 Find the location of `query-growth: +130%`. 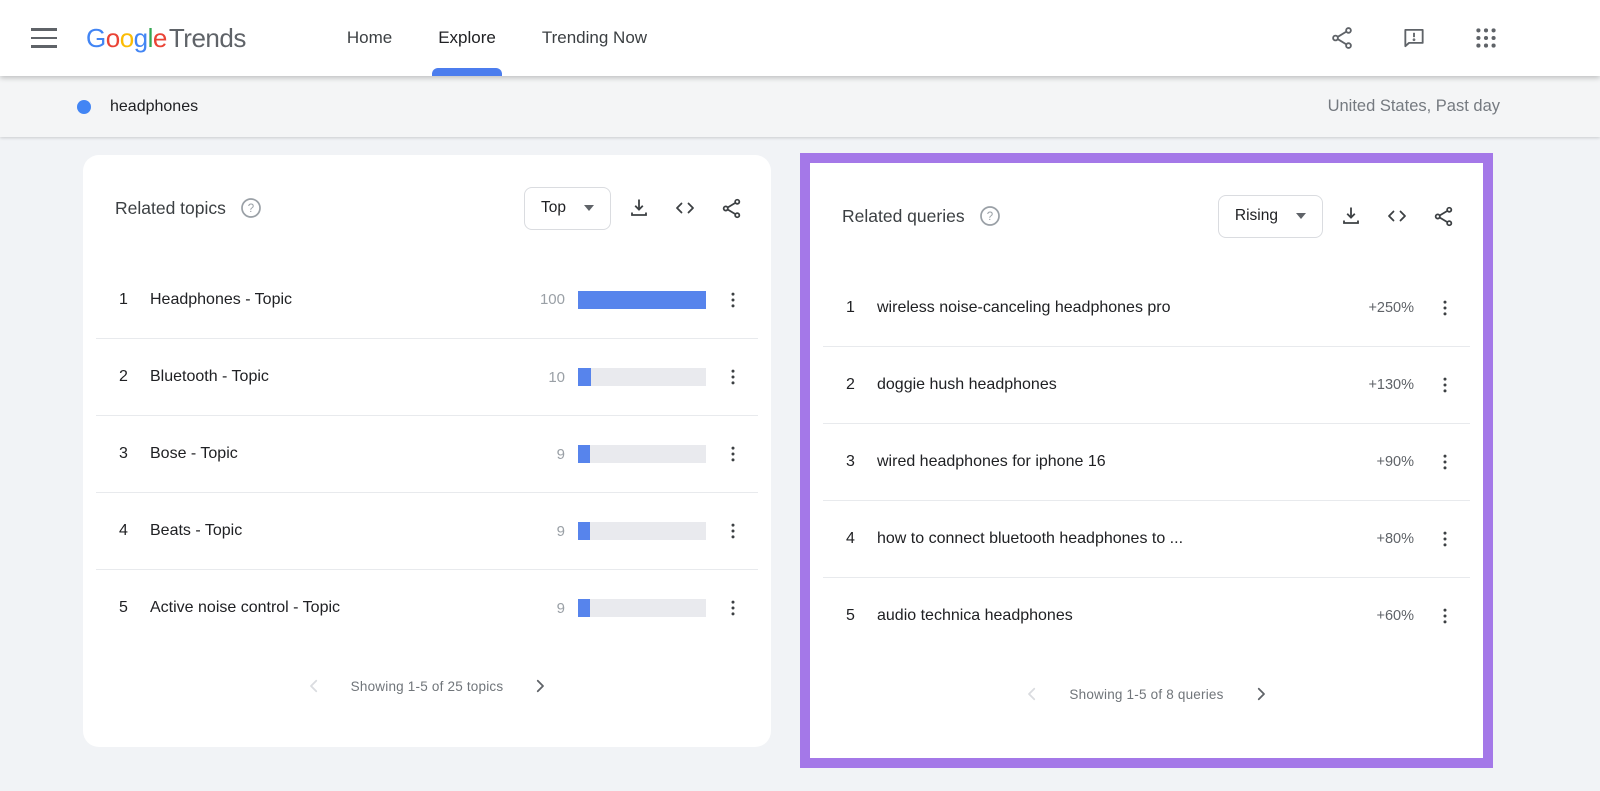

query-growth: +130% is located at coordinates (1391, 385).